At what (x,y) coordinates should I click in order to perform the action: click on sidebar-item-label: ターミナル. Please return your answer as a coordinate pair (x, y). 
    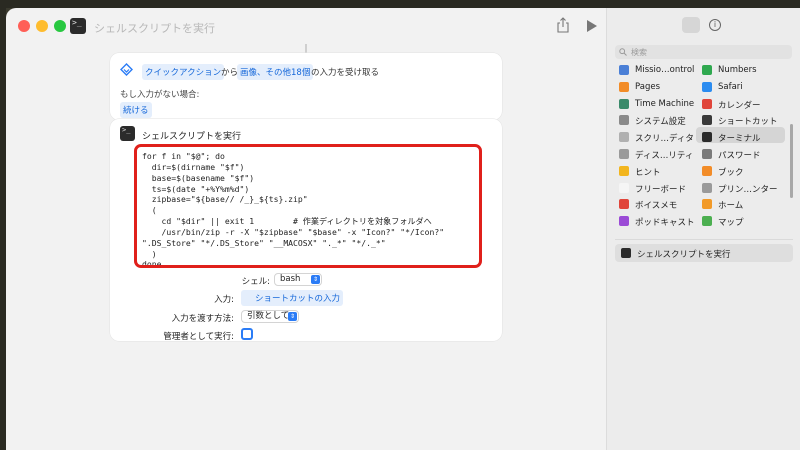
    Looking at the image, I should click on (739, 139).